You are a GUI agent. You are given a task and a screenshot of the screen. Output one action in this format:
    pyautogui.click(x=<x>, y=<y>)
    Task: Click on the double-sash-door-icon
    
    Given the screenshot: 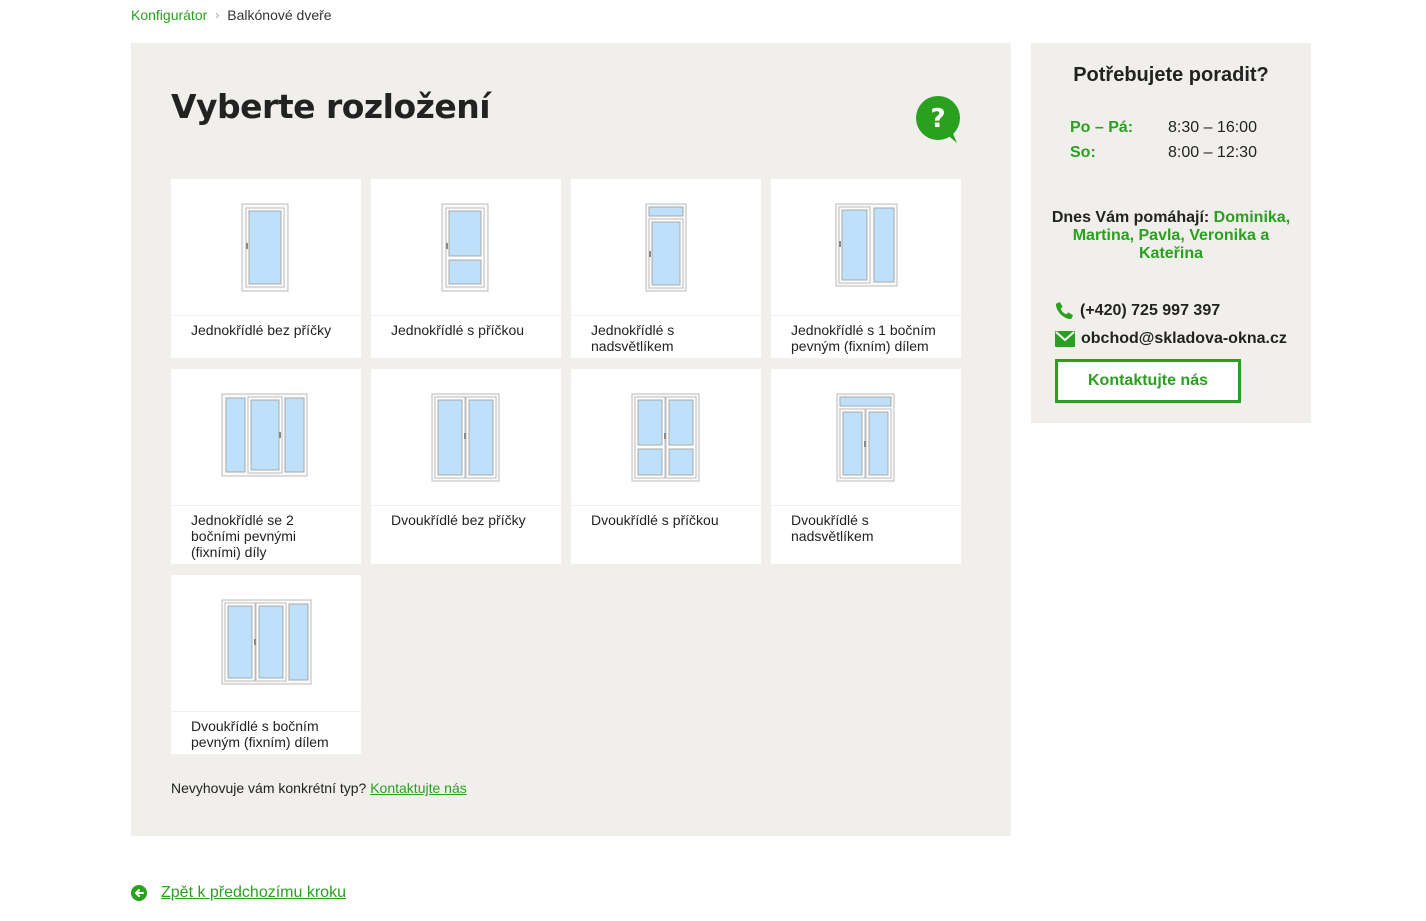 What is the action you would take?
    pyautogui.click(x=465, y=437)
    